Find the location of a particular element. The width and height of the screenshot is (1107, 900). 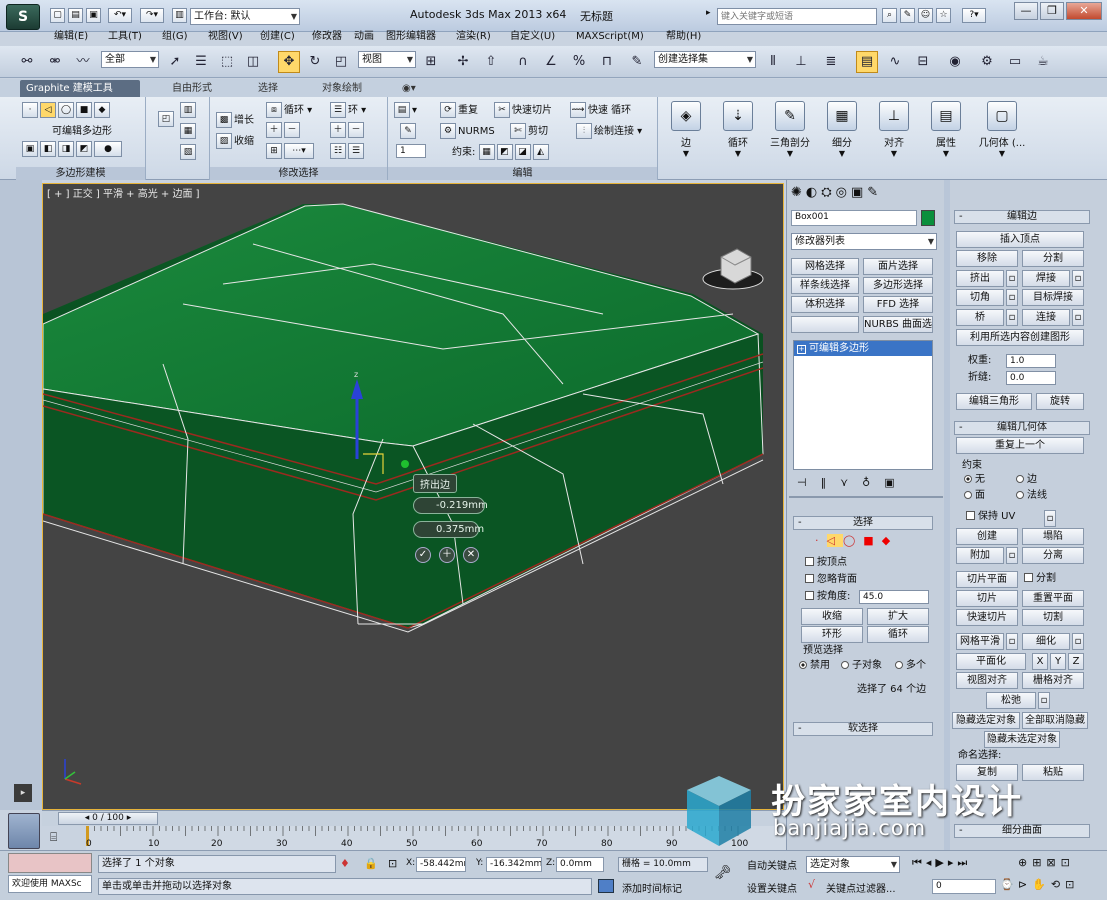

constraint-edge-icon: ◩ is located at coordinates (504, 152).